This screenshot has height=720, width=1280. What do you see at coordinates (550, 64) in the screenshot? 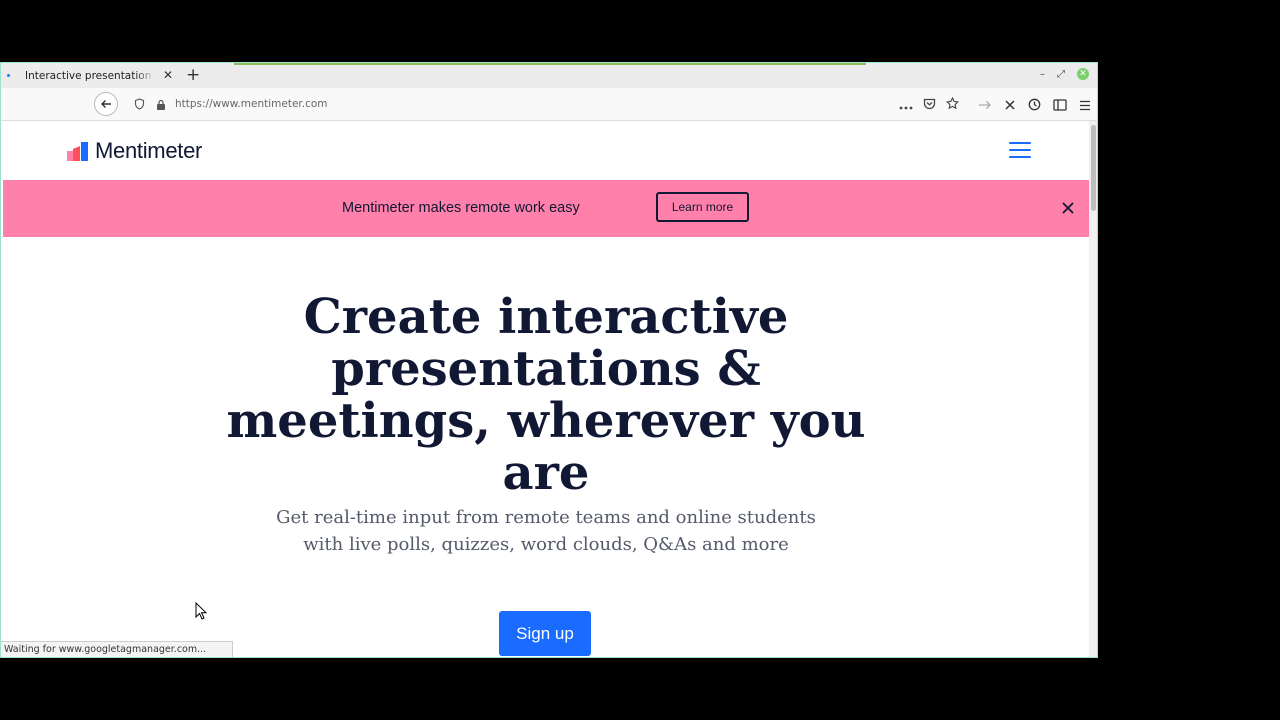
I see `loading-indicator` at bounding box center [550, 64].